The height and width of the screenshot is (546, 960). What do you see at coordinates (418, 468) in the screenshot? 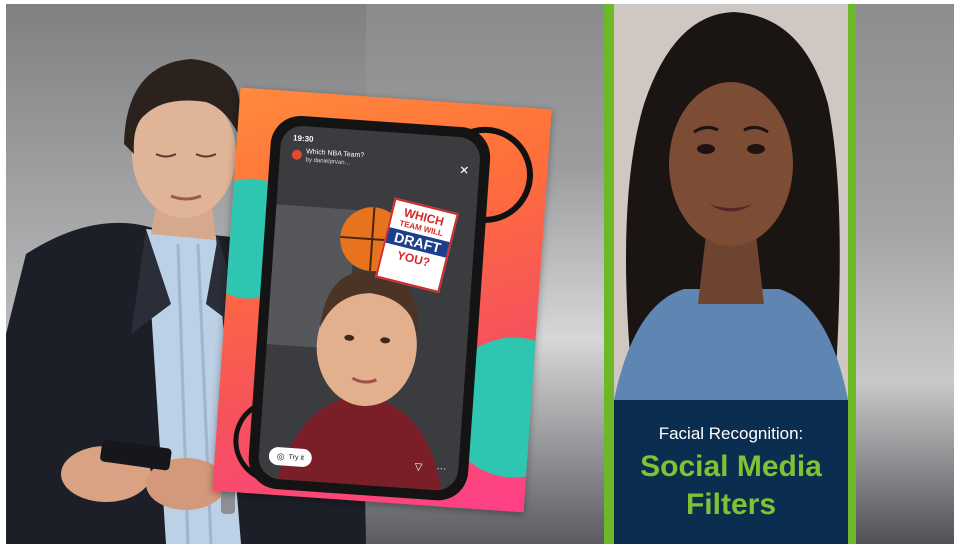
I see `share-icon: ▽` at bounding box center [418, 468].